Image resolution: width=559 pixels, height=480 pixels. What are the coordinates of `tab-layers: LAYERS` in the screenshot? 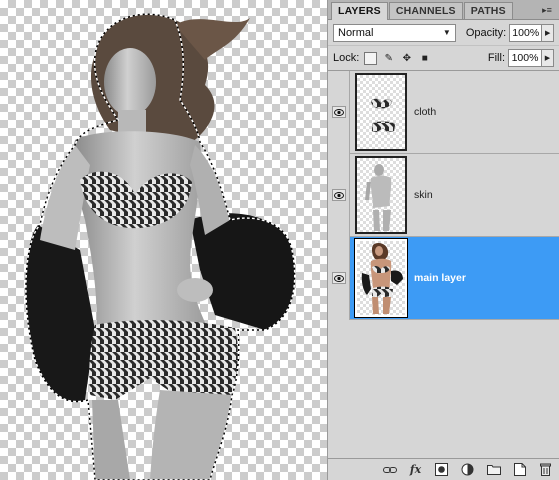 It's located at (359, 11).